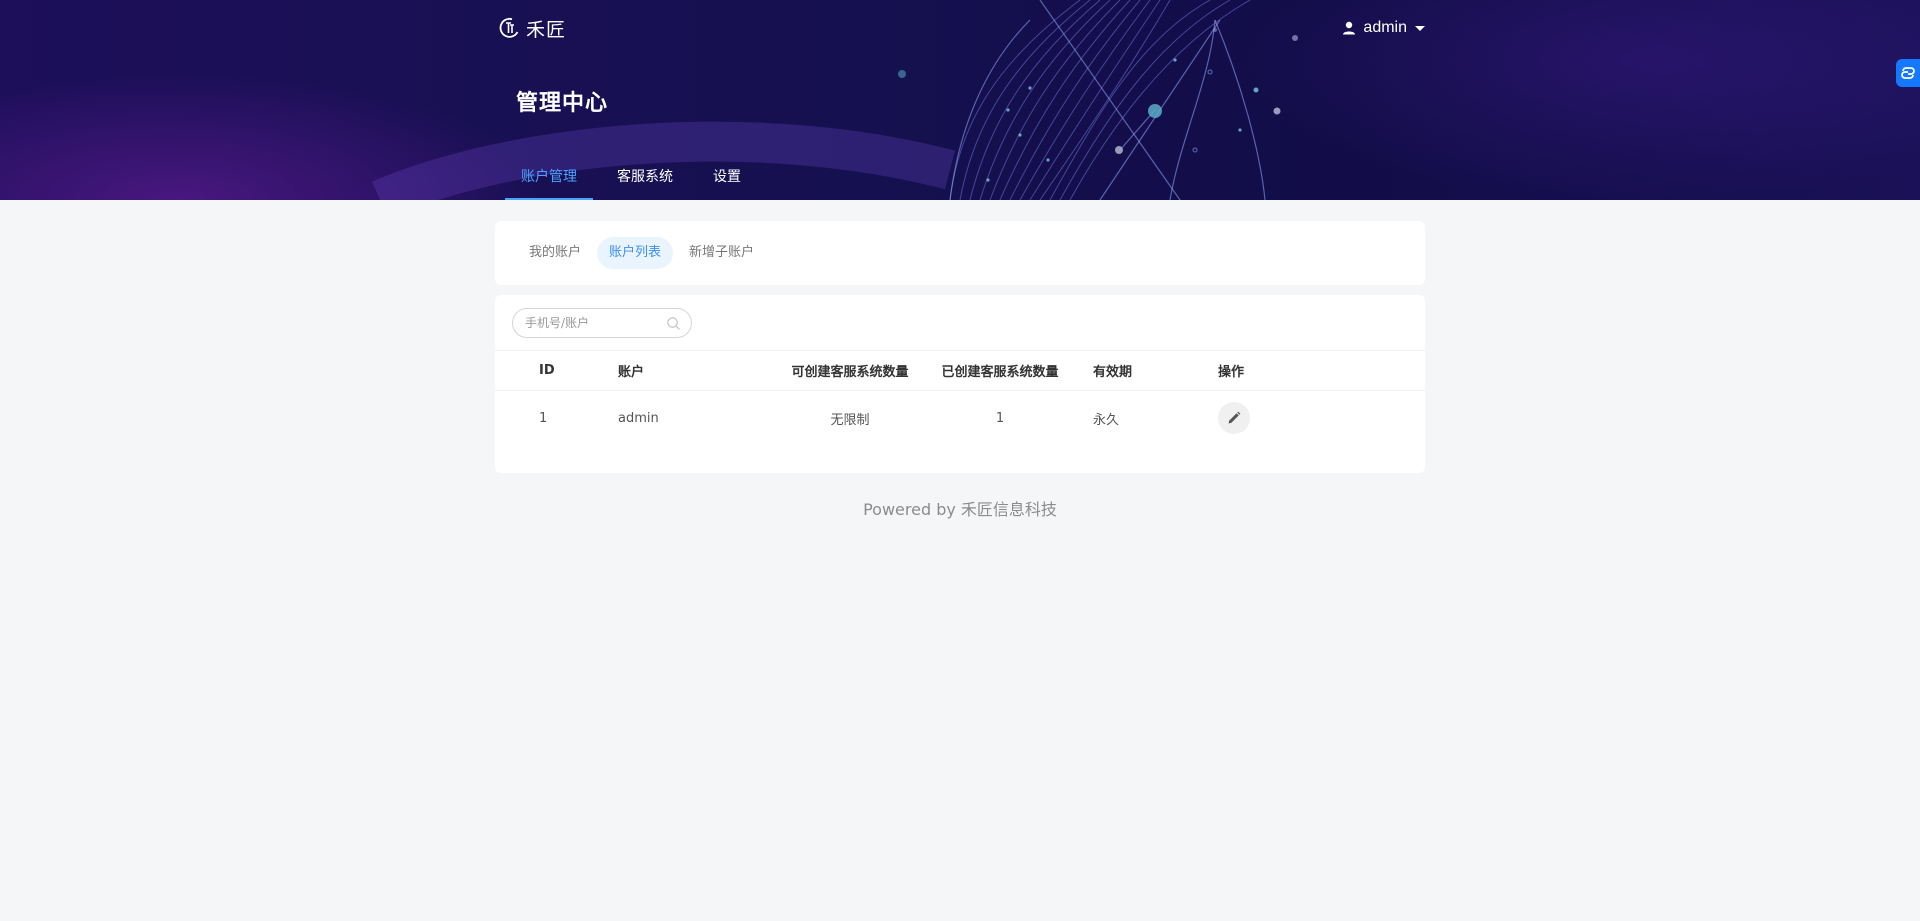  Describe the element at coordinates (546, 29) in the screenshot. I see `brand-name: 禾匠` at that location.